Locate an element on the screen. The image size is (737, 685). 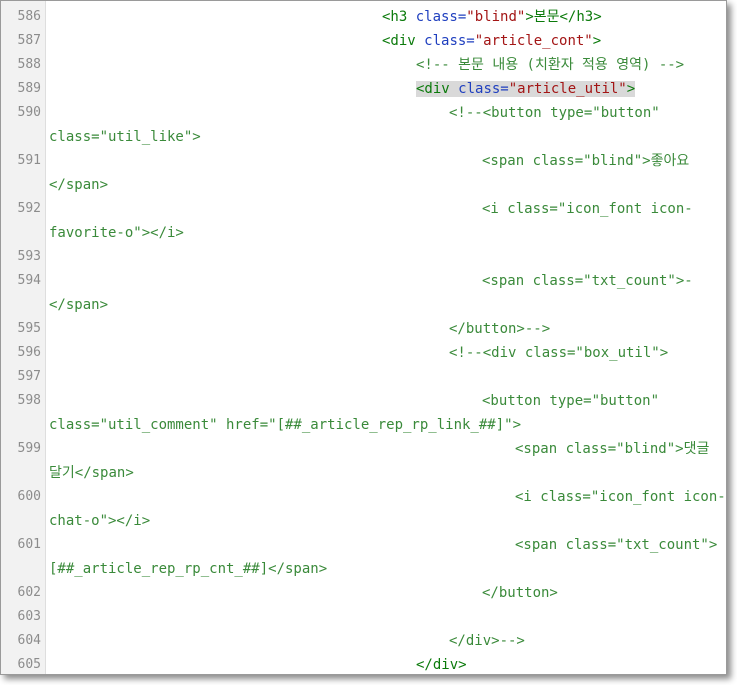
comment-text-wrap: favorite-o"></i> is located at coordinates (116, 233).